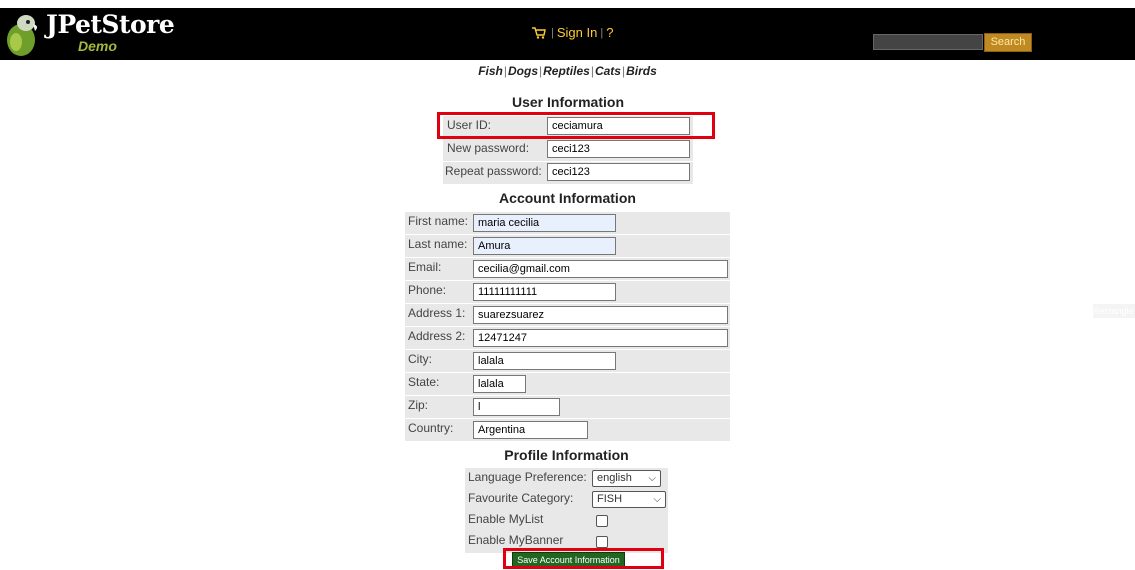 Image resolution: width=1135 pixels, height=570 pixels. What do you see at coordinates (110, 24) in the screenshot?
I see `logo-title: JPetStore` at bounding box center [110, 24].